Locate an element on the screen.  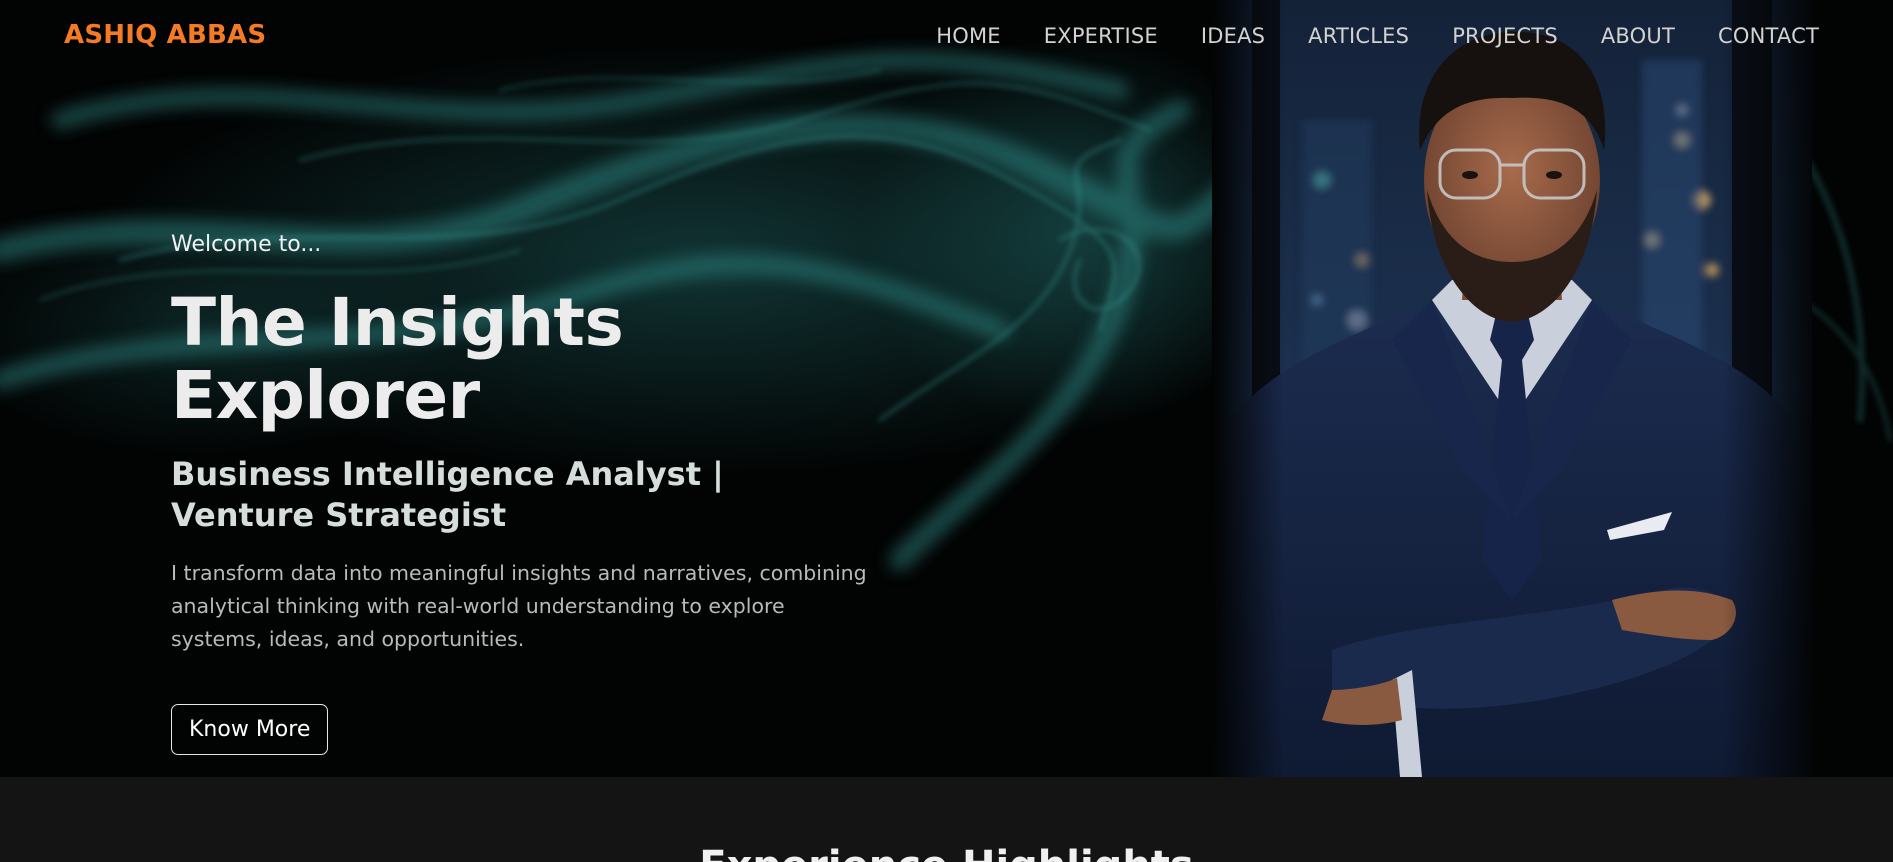
nav-item-about: ABOUT is located at coordinates (1638, 36).